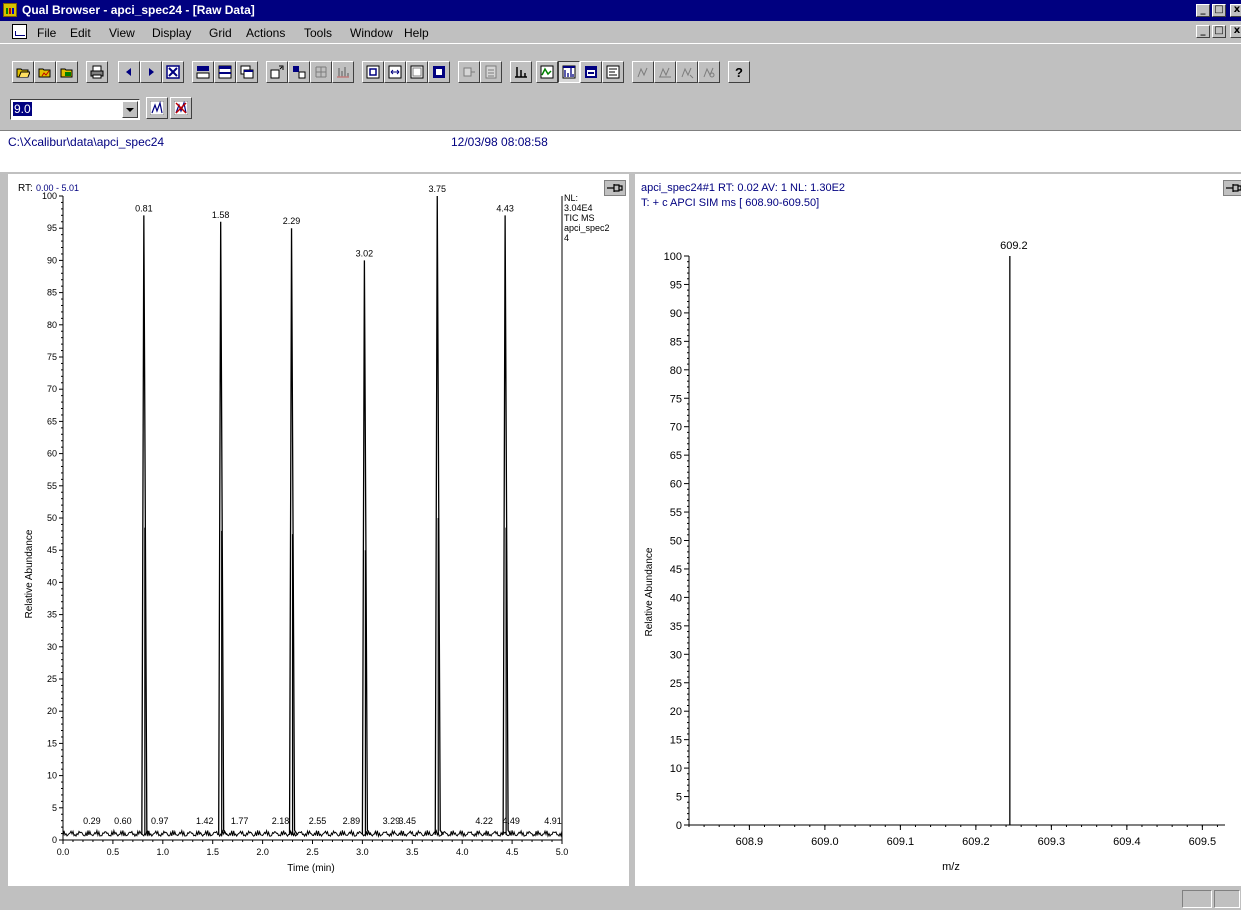 The height and width of the screenshot is (910, 1241). What do you see at coordinates (512, 852) in the screenshot?
I see `x-tick-label: 4.5` at bounding box center [512, 852].